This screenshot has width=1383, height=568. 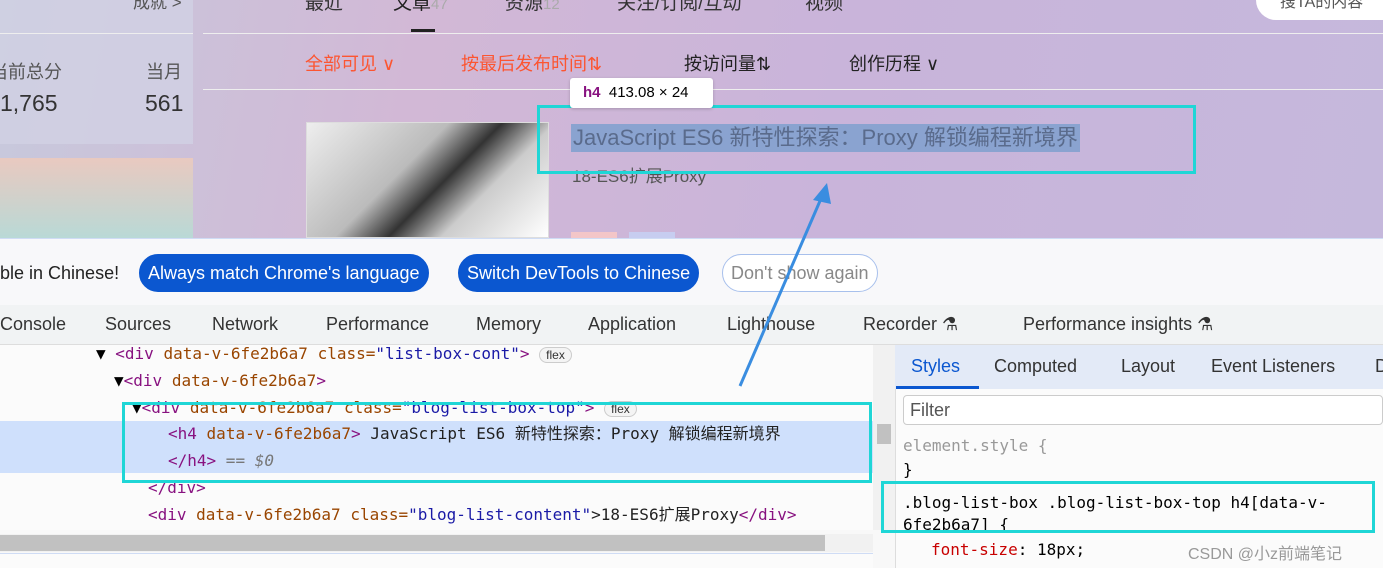 I want to click on flex-badge: flex, so click(x=555, y=355).